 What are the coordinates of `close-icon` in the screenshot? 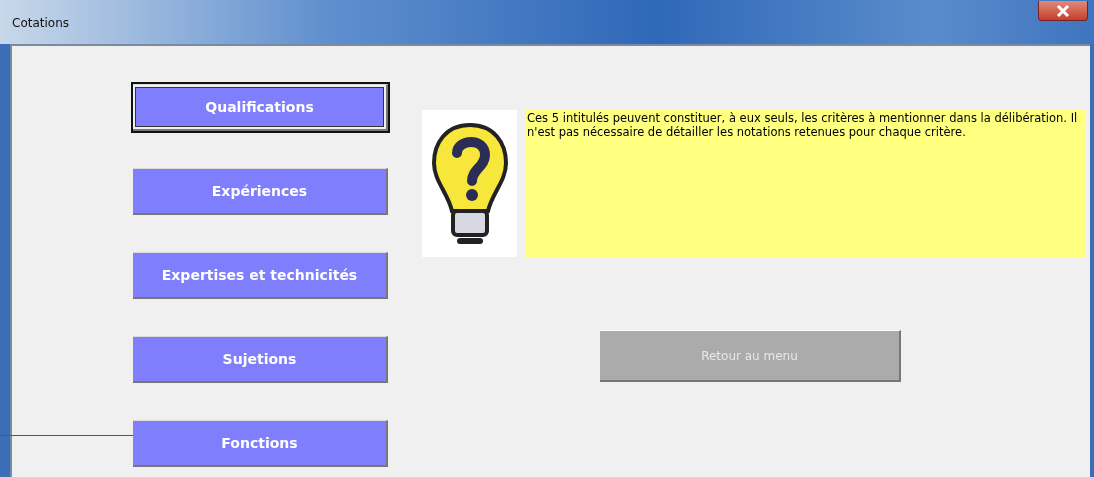 It's located at (1063, 10).